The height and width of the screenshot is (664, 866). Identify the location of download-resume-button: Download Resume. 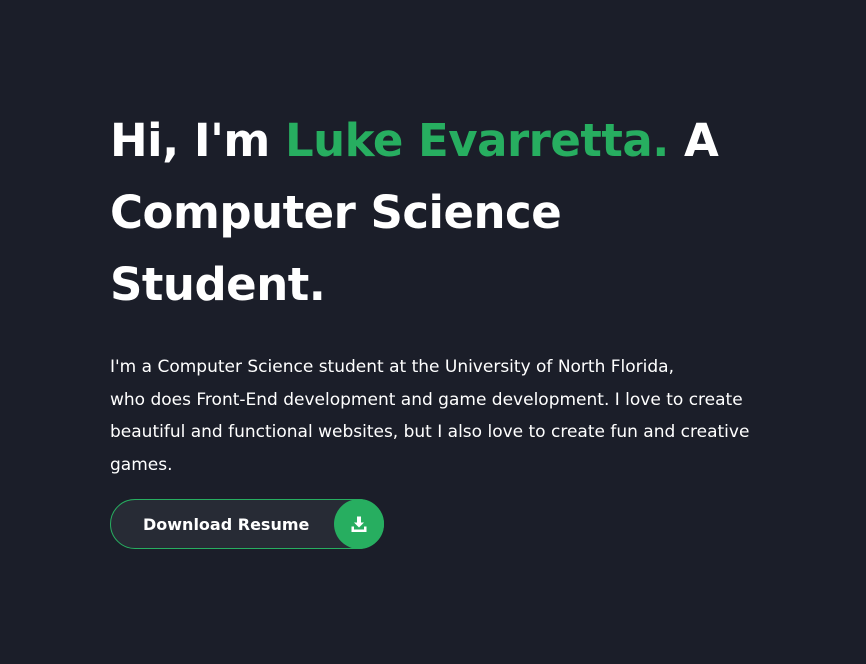
(247, 524).